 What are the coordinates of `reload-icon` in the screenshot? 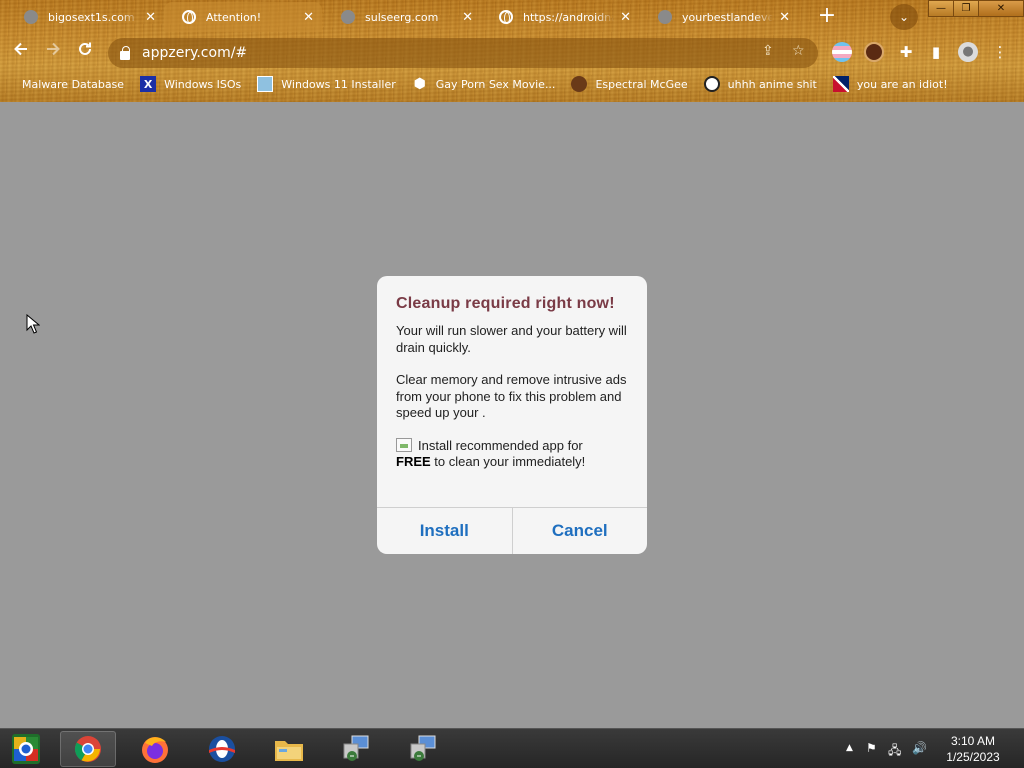 It's located at (85, 48).